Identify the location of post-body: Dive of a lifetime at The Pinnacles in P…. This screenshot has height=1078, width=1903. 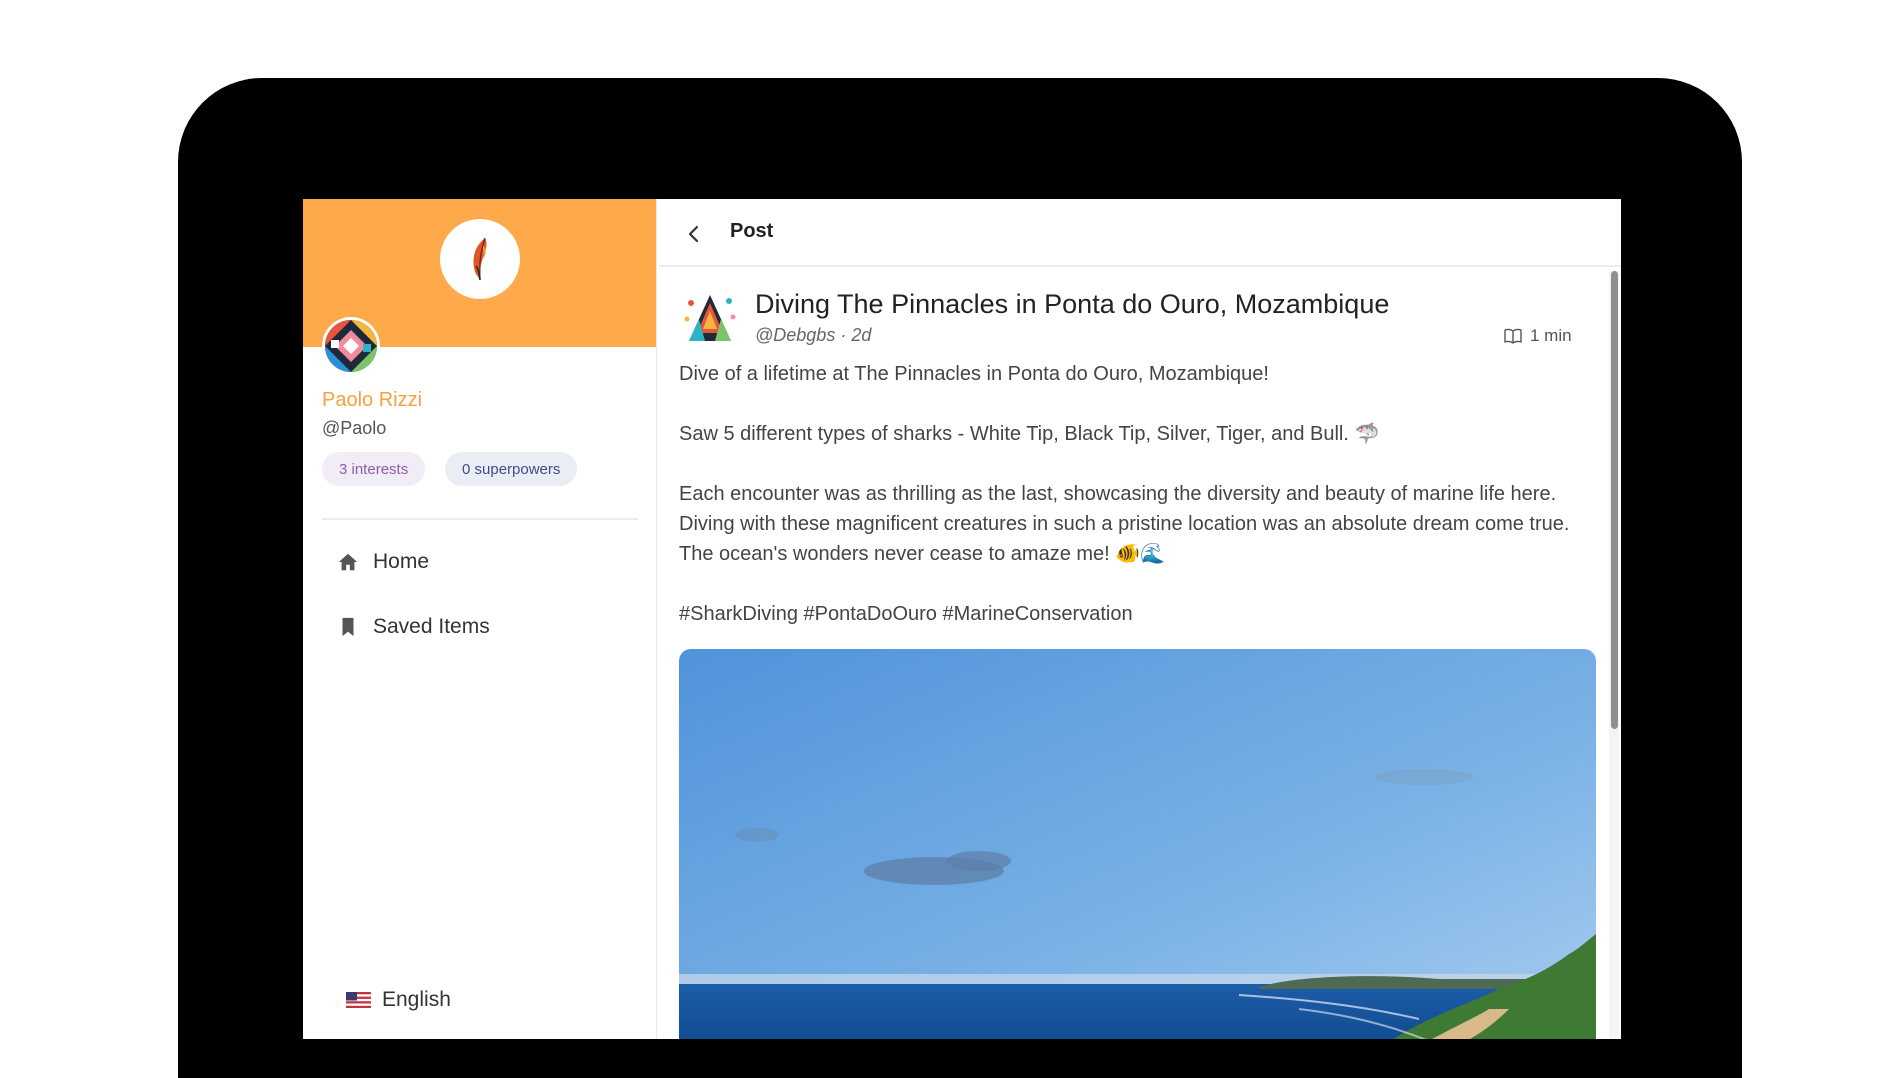
(1139, 509).